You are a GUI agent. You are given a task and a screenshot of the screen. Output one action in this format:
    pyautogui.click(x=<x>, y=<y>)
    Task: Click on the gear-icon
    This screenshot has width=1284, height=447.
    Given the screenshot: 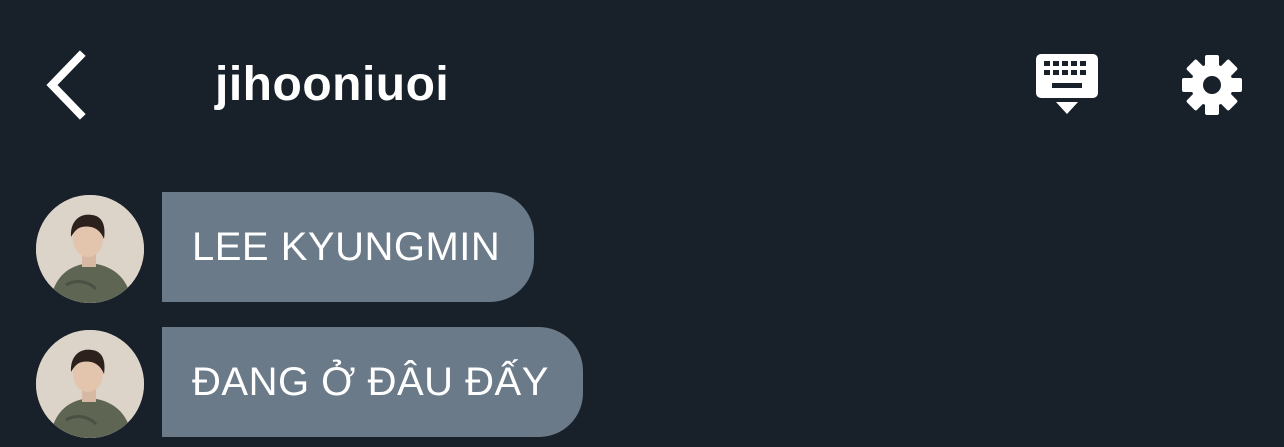 What is the action you would take?
    pyautogui.click(x=1212, y=85)
    